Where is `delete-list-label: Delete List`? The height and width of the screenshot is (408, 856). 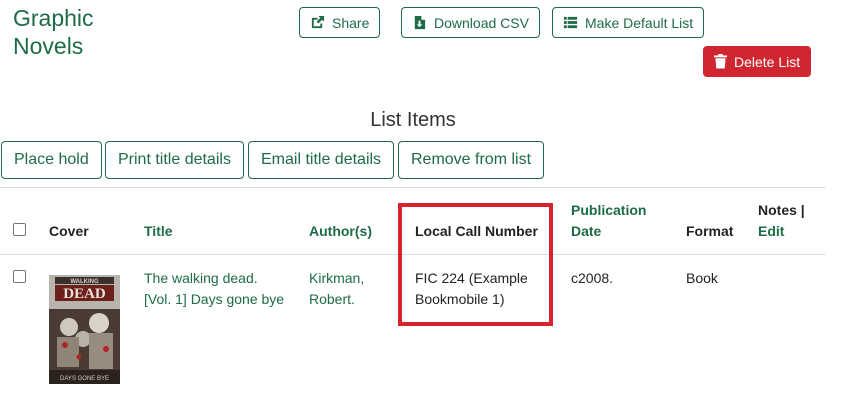 delete-list-label: Delete List is located at coordinates (767, 61).